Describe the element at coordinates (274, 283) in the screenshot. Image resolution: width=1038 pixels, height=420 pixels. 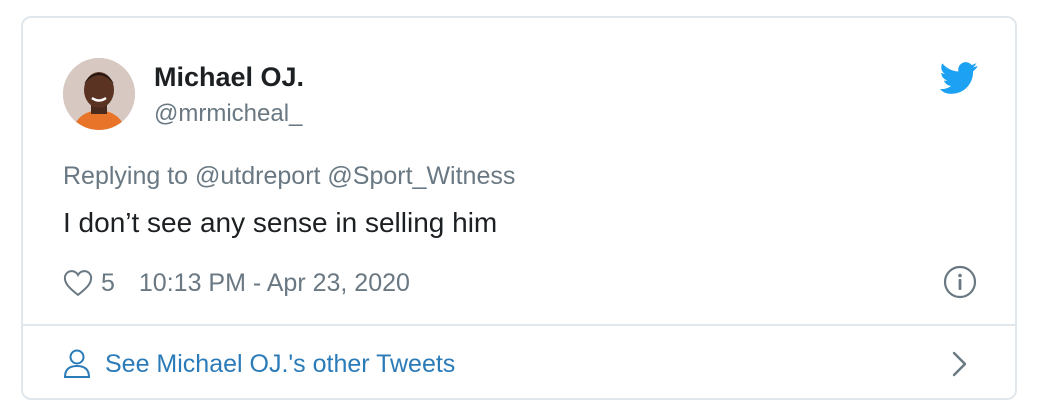
I see `timestamp: 10:13 PM - Apr 23, 2020` at that location.